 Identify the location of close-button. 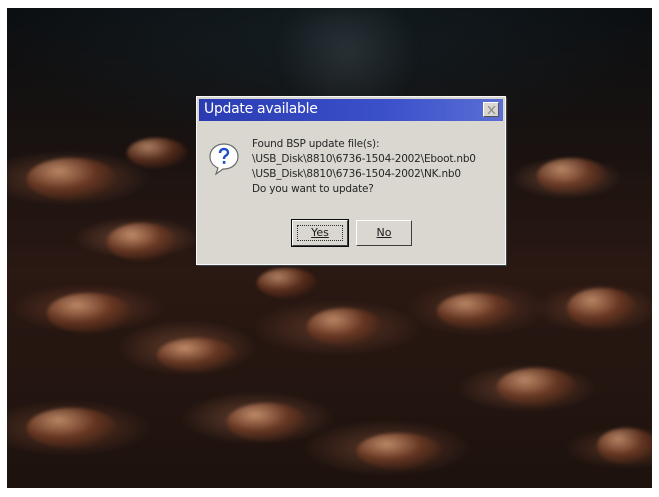
(491, 109).